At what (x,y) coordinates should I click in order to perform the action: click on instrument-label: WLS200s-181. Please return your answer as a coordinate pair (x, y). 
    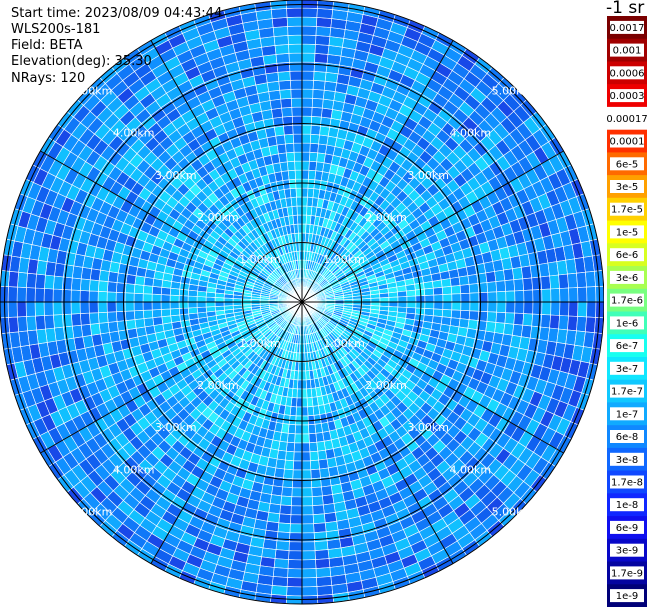
    Looking at the image, I should click on (56, 29).